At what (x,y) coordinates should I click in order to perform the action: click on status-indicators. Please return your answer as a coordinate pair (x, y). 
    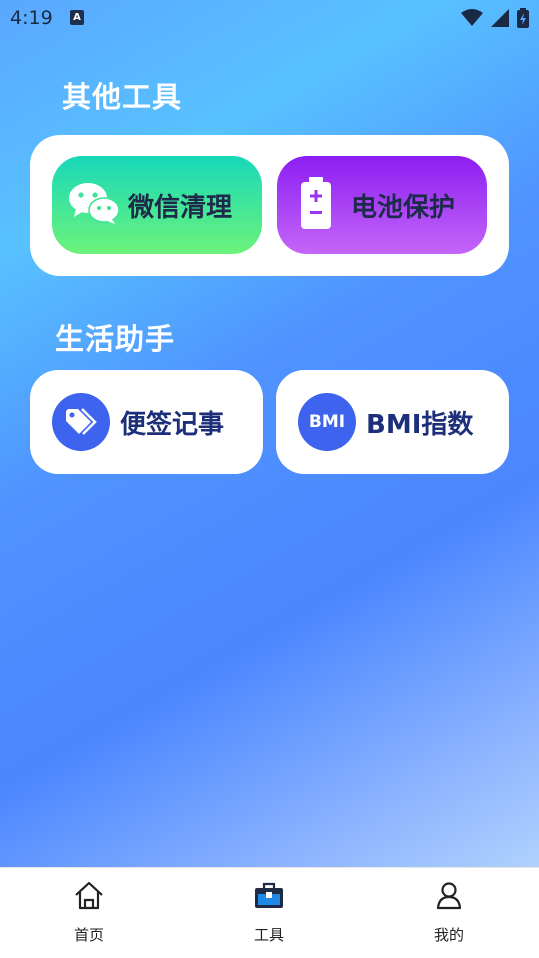
    Looking at the image, I should click on (495, 18).